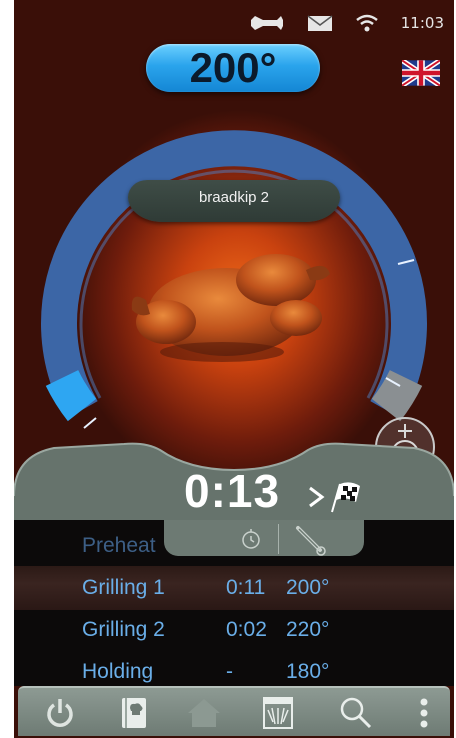 This screenshot has height=738, width=456. I want to click on power-button, so click(60, 713).